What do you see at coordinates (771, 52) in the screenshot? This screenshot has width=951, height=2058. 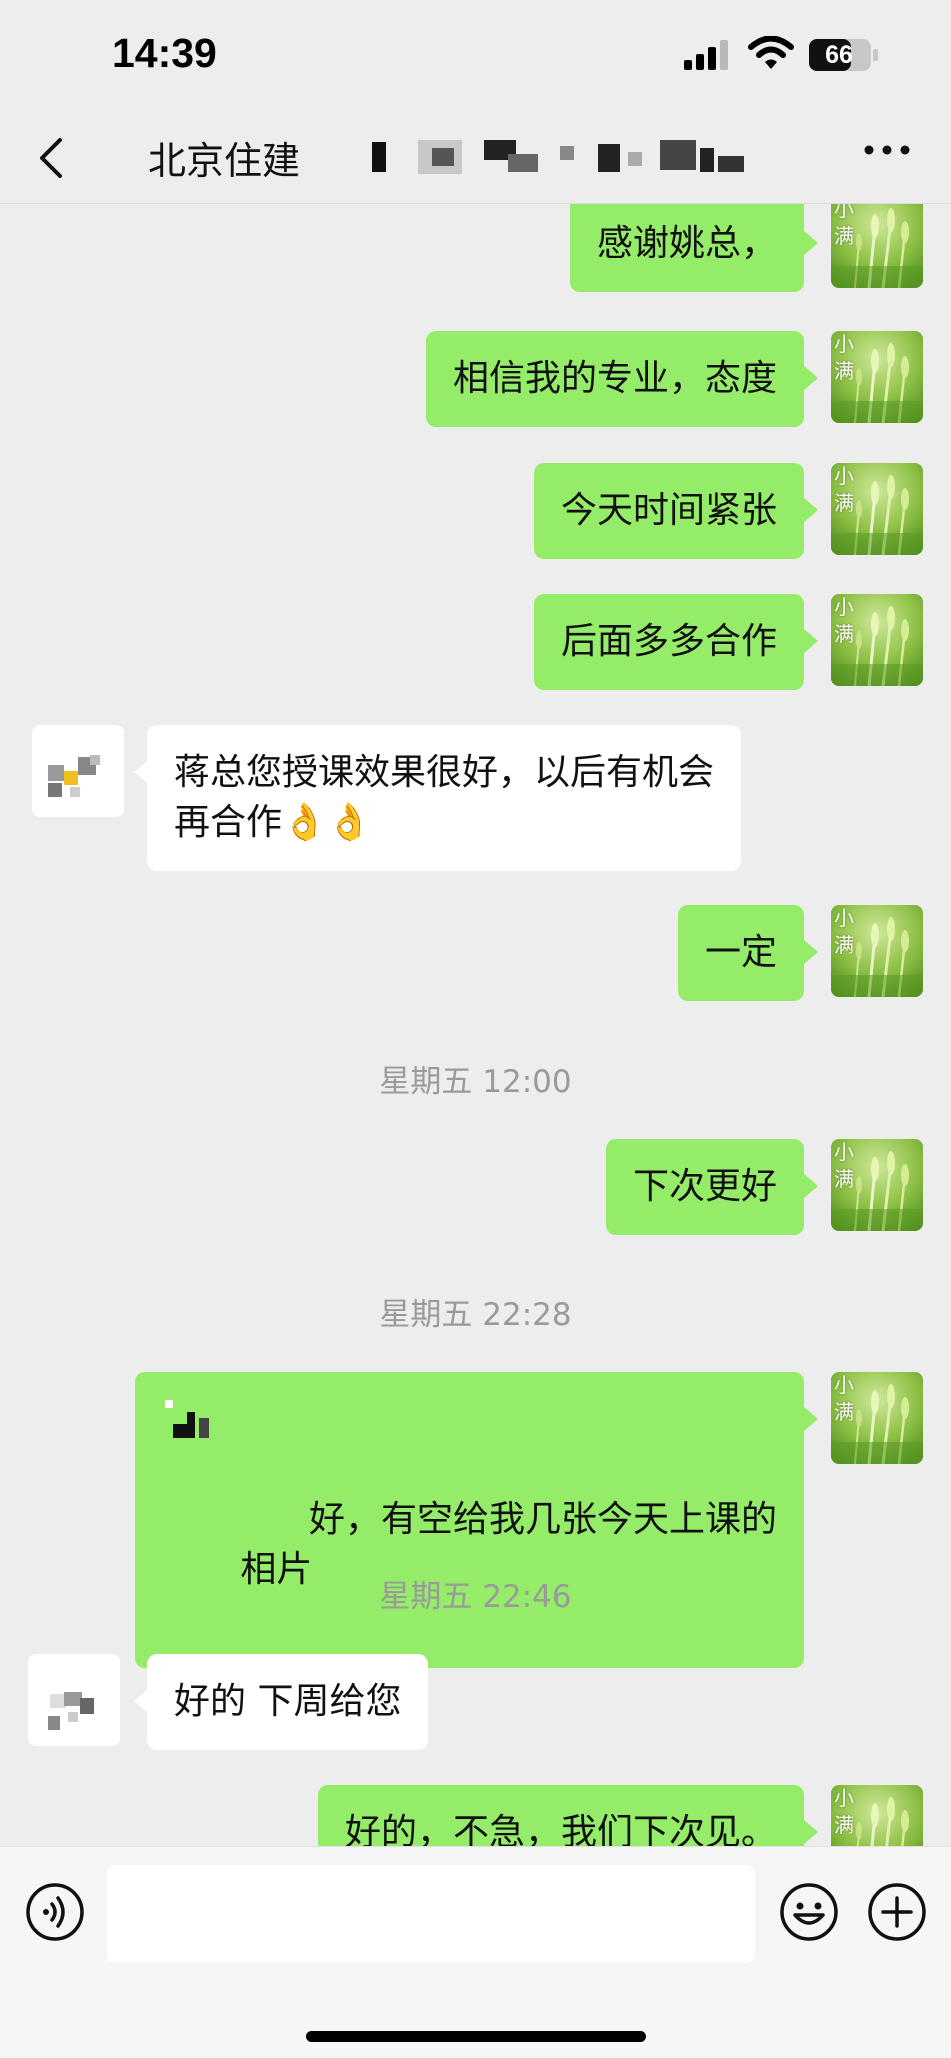 I see `wifi-icon` at bounding box center [771, 52].